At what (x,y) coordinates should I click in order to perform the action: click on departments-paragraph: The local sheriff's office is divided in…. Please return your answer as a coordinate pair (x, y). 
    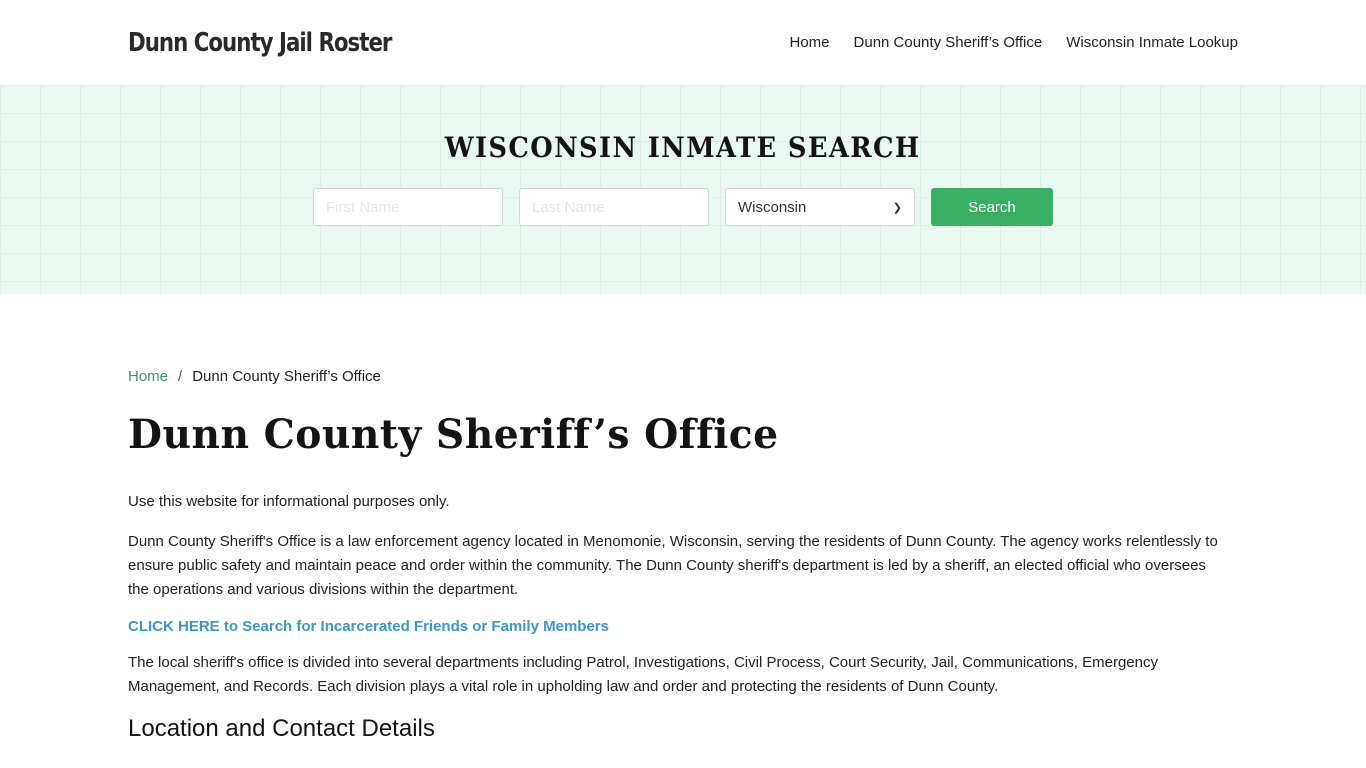
    Looking at the image, I should click on (643, 674).